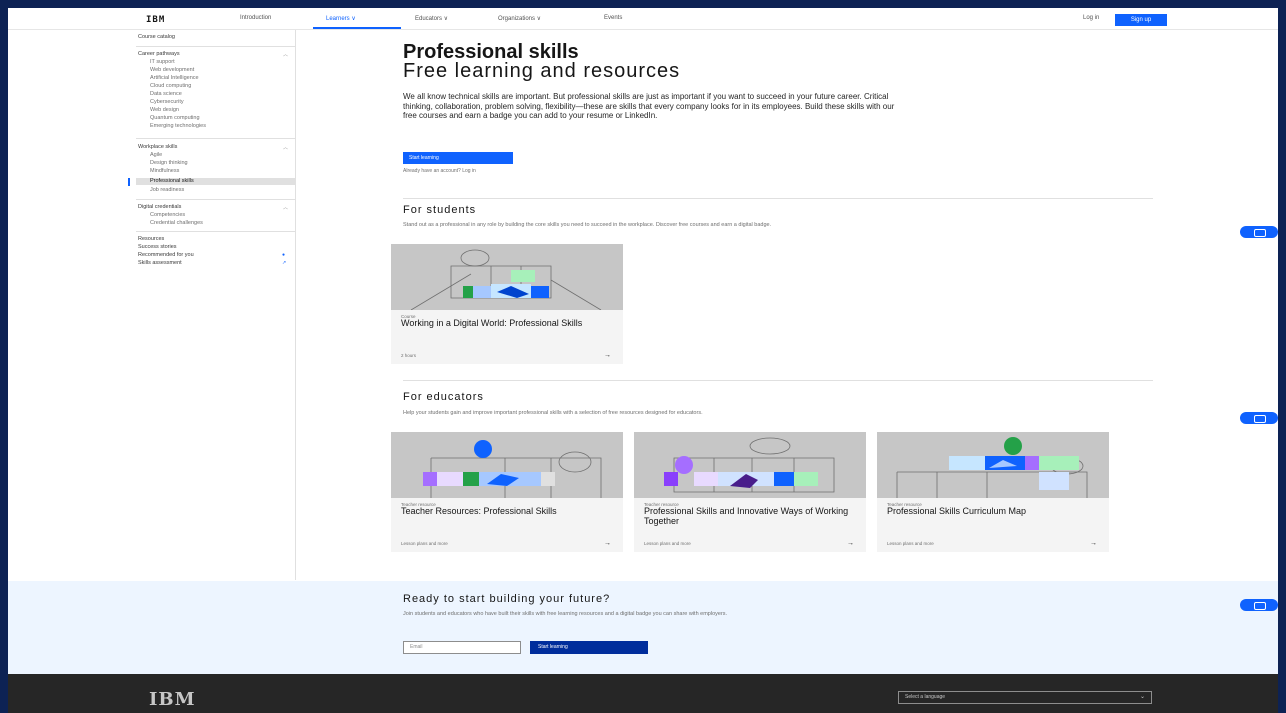 The width and height of the screenshot is (1286, 713). Describe the element at coordinates (519, 18) in the screenshot. I see `nav-item-organizations: Organizations ∨` at that location.